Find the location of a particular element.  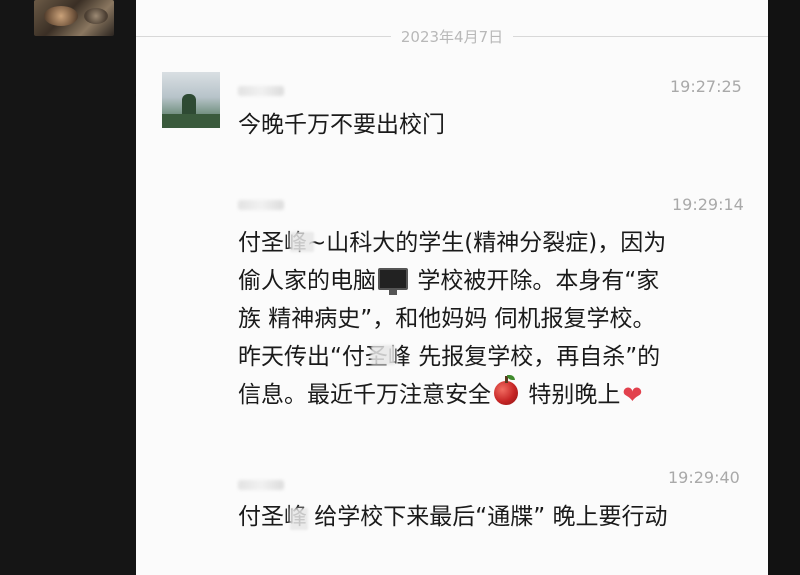

message-text: 今晚千万不要出校门 is located at coordinates (341, 125).